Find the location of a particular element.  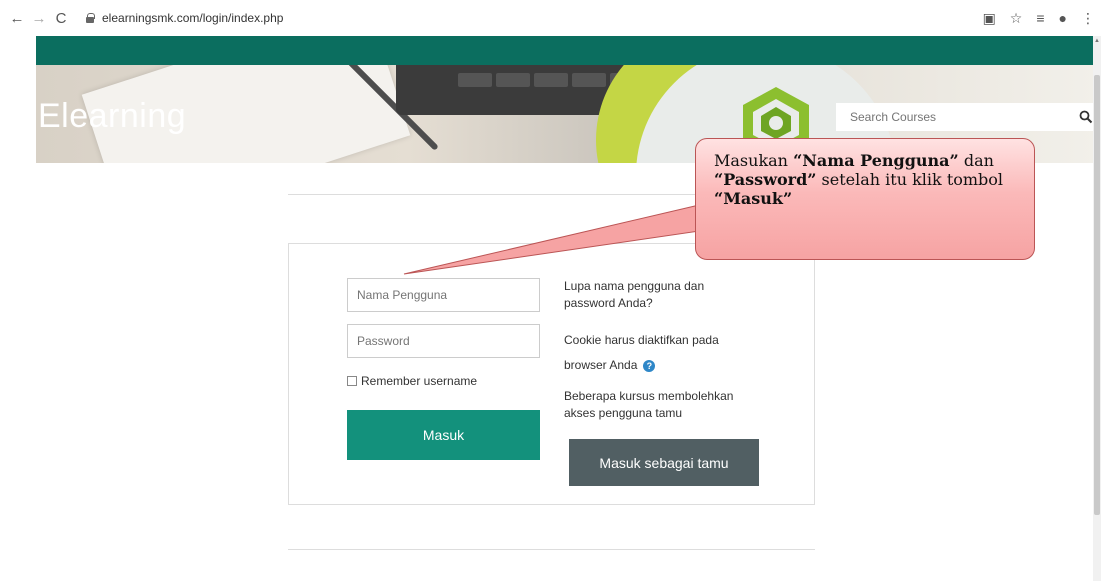

callout-text-1: Masukan is located at coordinates (754, 160).